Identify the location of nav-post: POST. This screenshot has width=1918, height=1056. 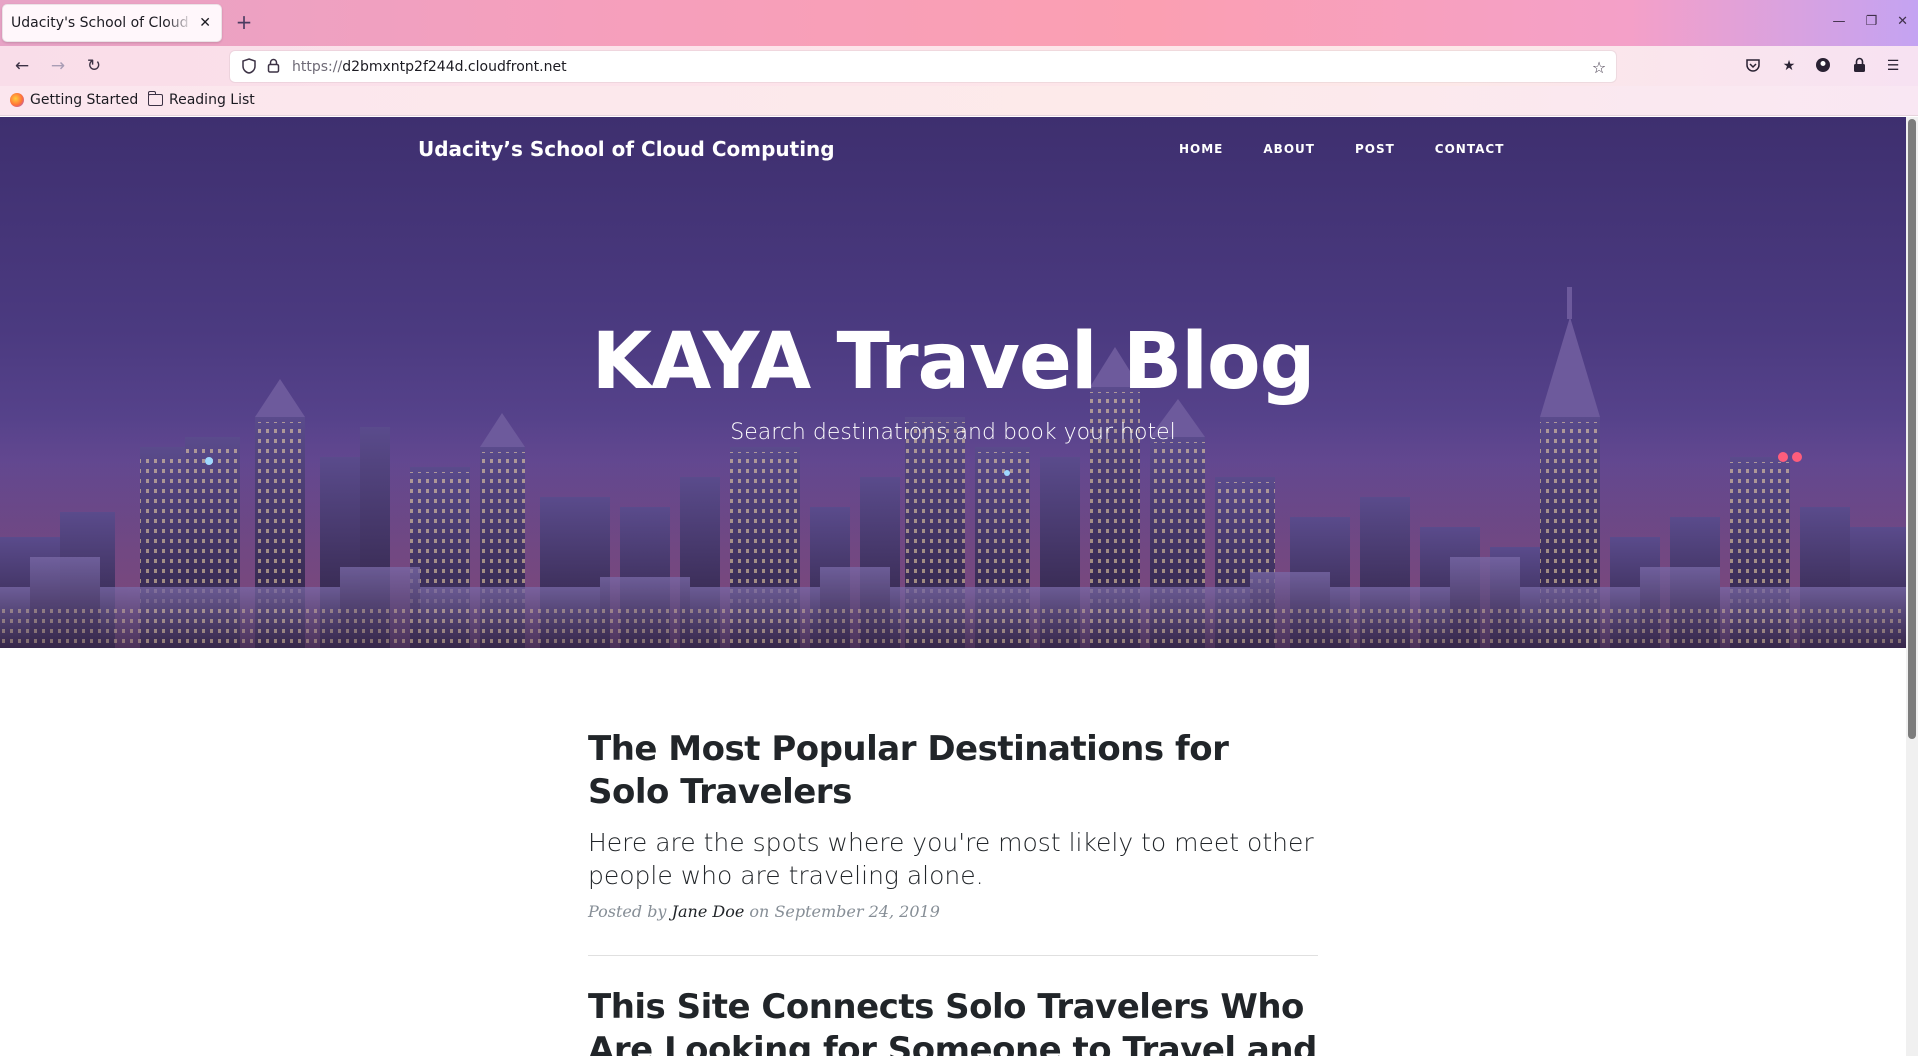
(1375, 149).